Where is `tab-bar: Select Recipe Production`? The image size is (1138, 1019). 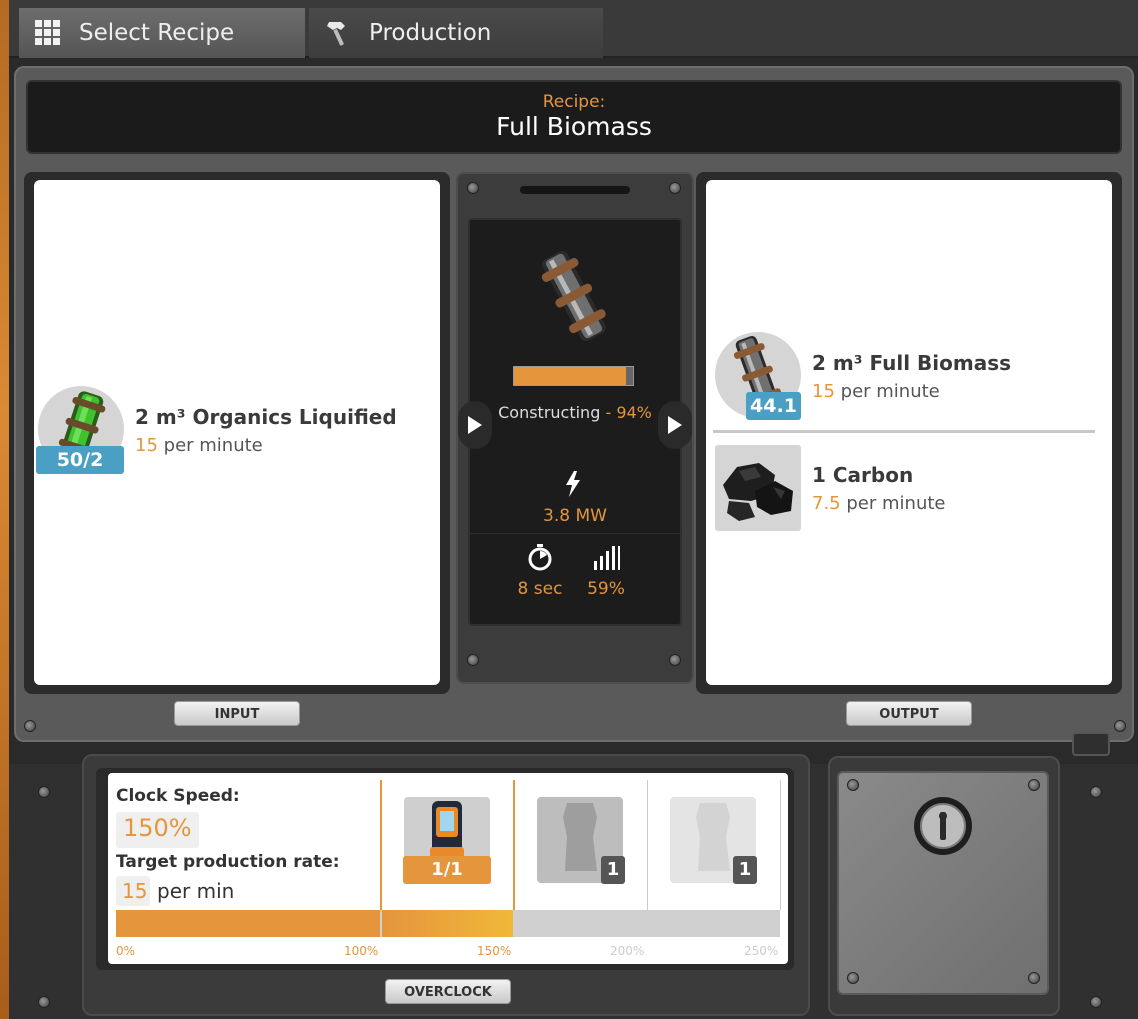
tab-bar: Select Recipe Production is located at coordinates (573, 29).